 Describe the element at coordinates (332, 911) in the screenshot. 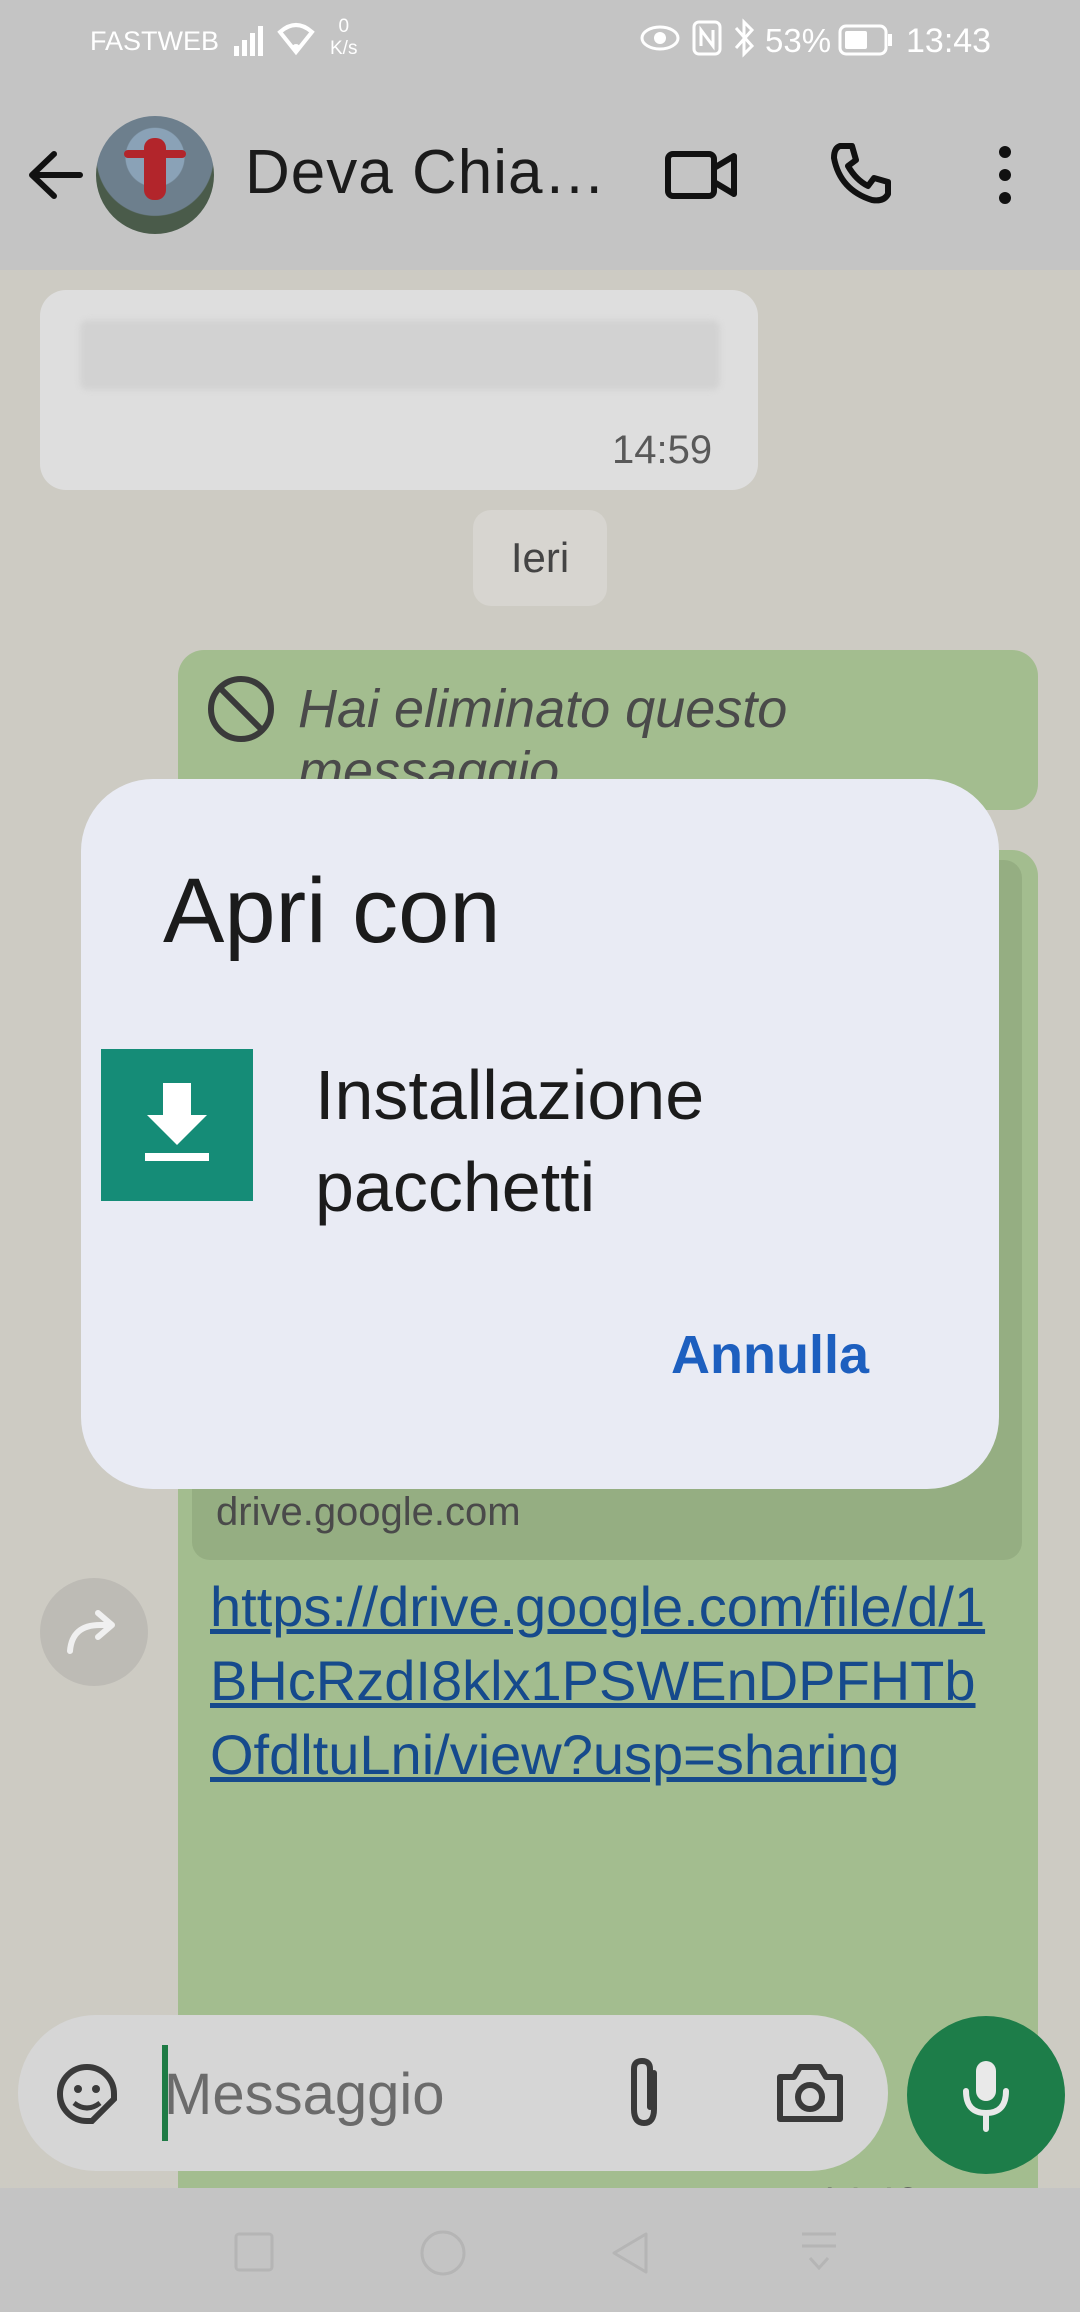

I see `dialog-title: Apri con` at that location.